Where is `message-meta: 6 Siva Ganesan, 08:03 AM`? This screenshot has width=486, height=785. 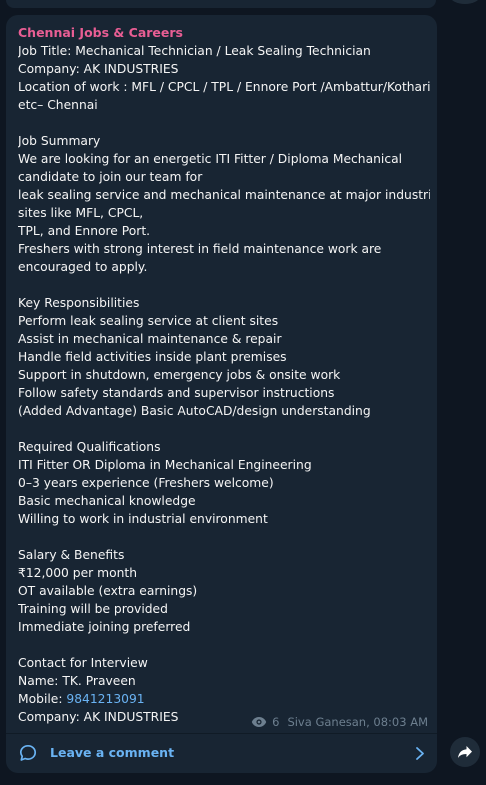 message-meta: 6 Siva Ganesan, 08:03 AM is located at coordinates (339, 722).